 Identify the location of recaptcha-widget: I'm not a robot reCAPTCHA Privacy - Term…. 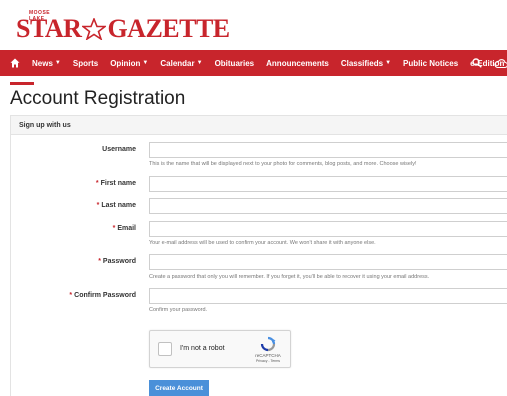
(220, 349).